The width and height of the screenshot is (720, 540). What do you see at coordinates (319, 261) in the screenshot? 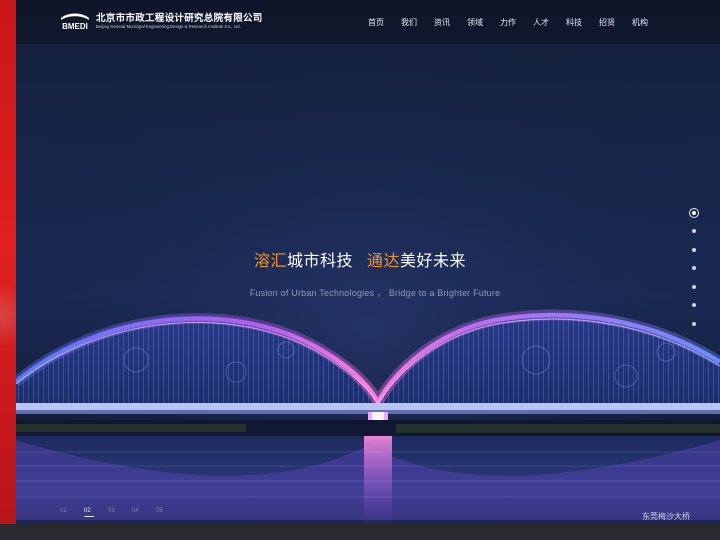
I see `headline-text-1: 城市科技` at bounding box center [319, 261].